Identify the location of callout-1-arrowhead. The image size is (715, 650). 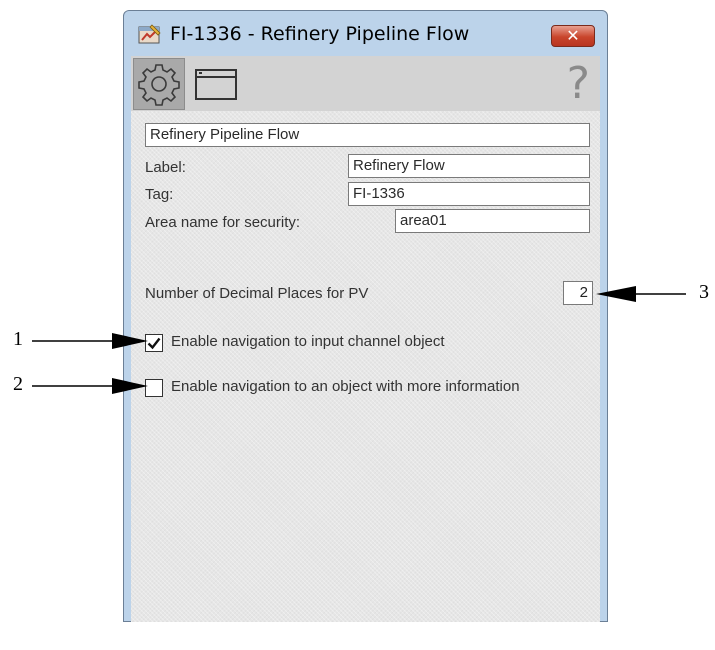
(130, 341).